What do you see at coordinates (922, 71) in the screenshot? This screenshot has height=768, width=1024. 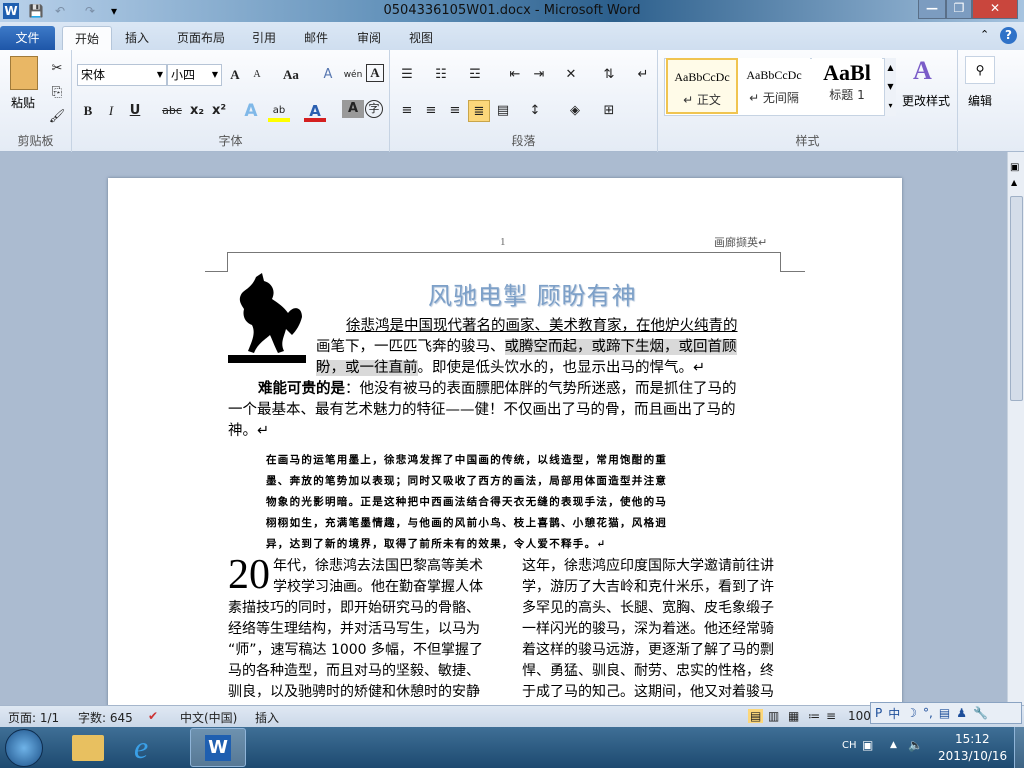 I see `change-styles-icon: A` at bounding box center [922, 71].